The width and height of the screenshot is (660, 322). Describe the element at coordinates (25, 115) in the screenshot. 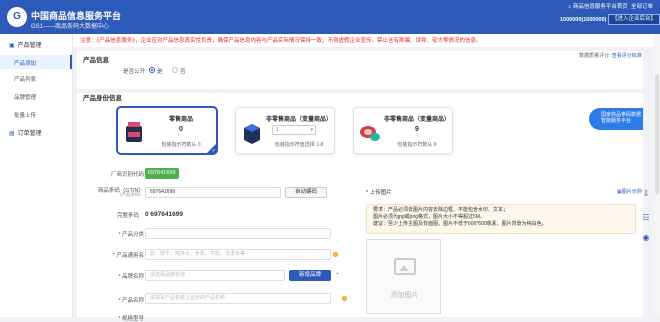

I see `sidebar-item-batch: 批量上传` at that location.